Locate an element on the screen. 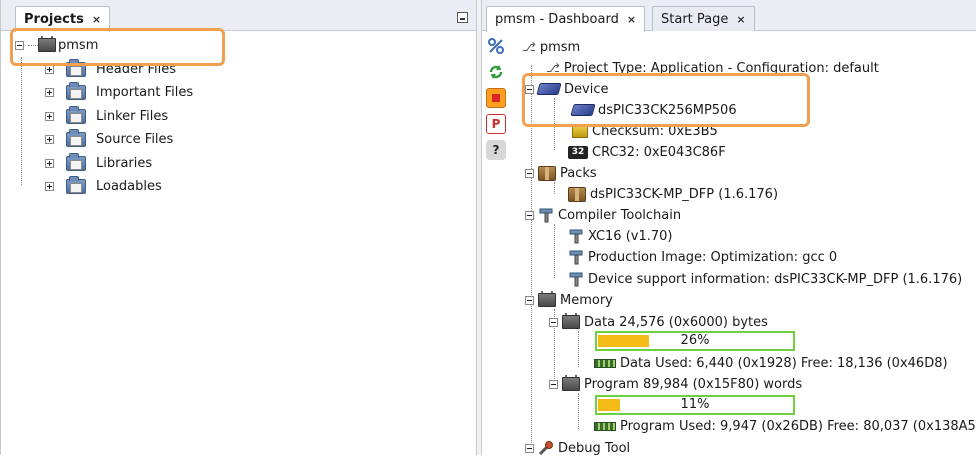 This screenshot has width=976, height=458. dashboard-toolbar: P ? is located at coordinates (498, 101).